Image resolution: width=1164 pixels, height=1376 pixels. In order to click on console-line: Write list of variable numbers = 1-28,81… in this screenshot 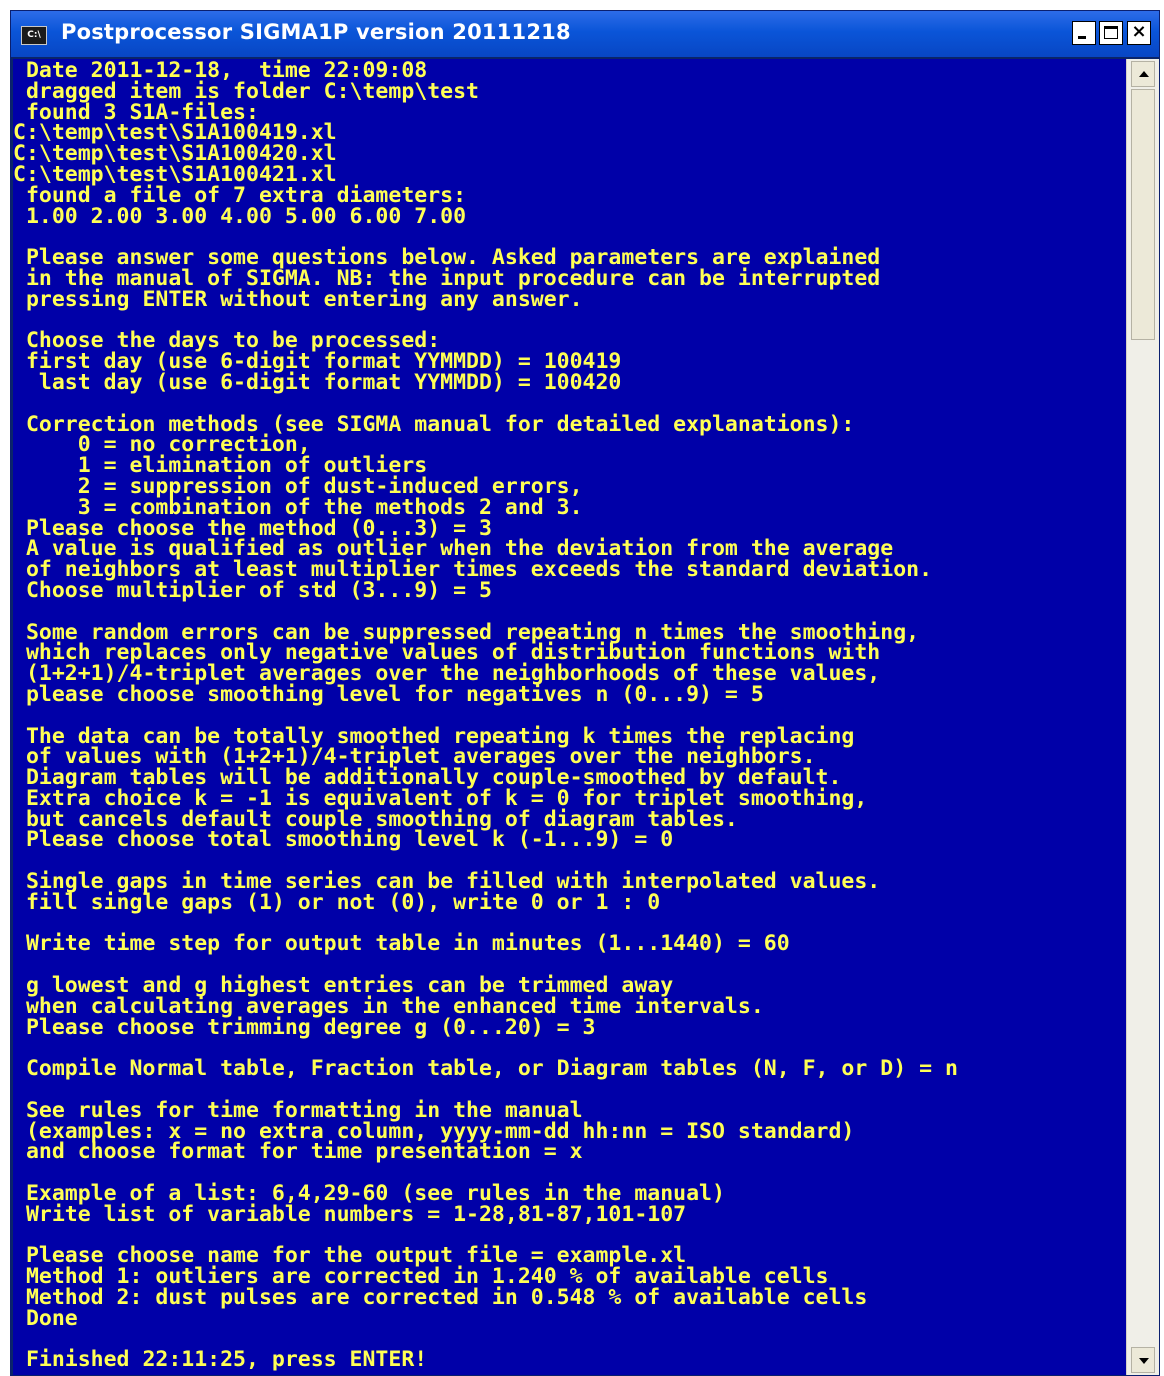, I will do `click(350, 1214)`.